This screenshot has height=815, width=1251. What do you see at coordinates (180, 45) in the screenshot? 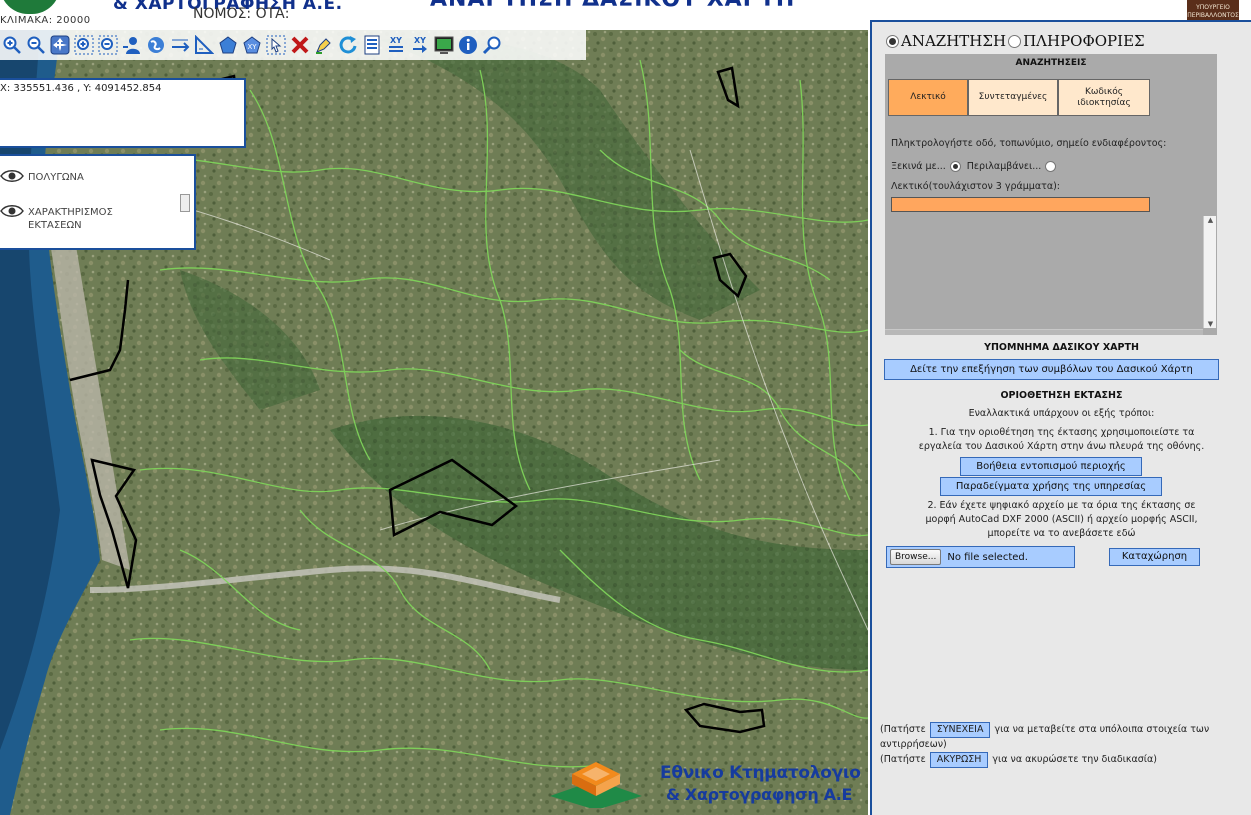
I see `measure-distance-icon` at bounding box center [180, 45].